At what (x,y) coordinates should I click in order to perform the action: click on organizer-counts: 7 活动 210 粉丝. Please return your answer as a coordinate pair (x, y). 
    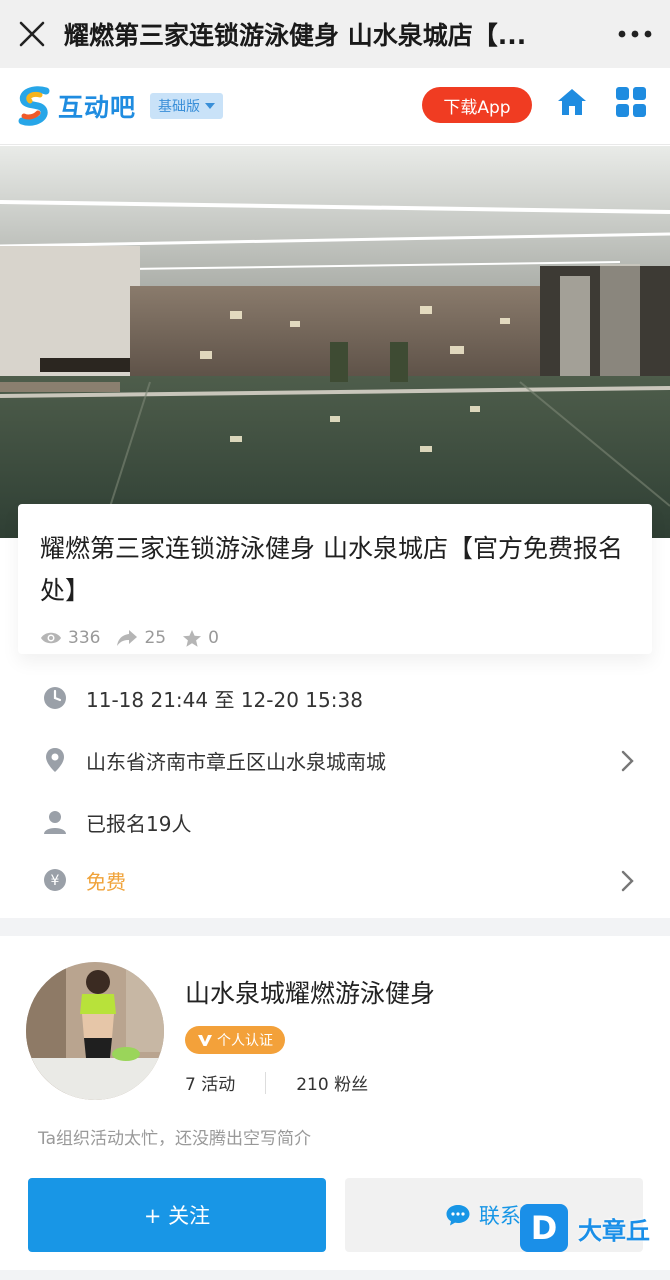
    Looking at the image, I should click on (276, 1082).